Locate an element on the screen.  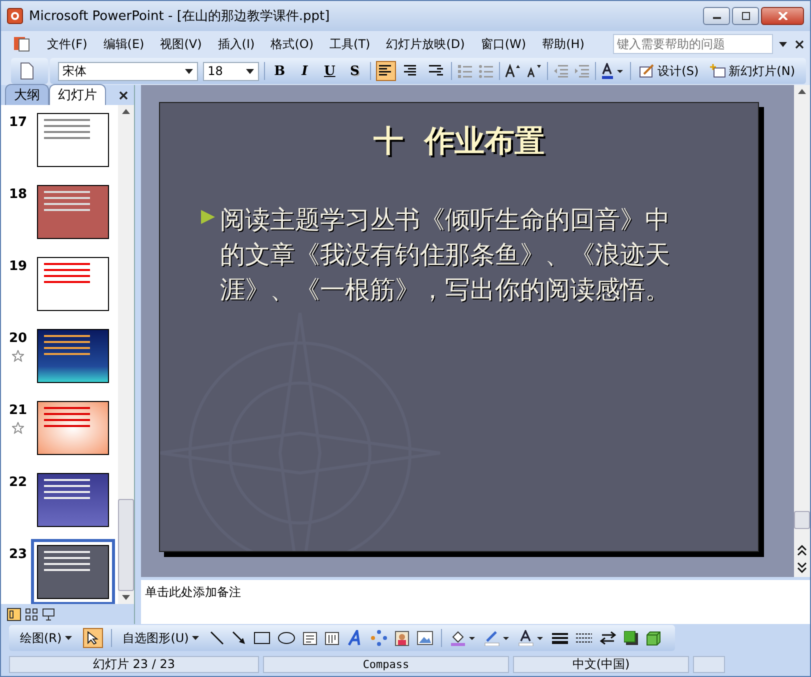
menu-item: 格式(O) is located at coordinates (292, 44).